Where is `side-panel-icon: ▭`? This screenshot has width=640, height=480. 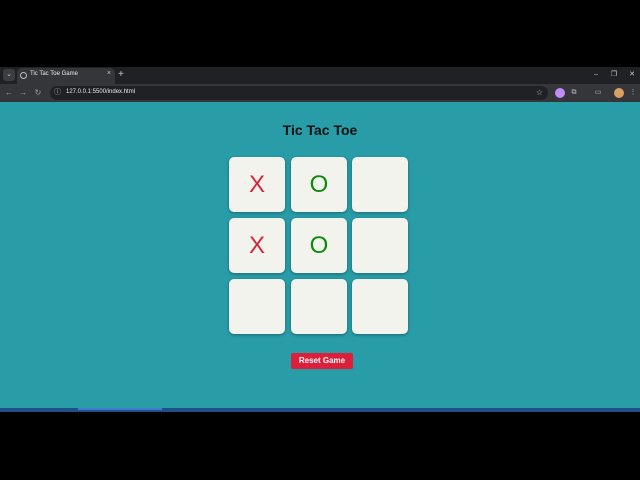
side-panel-icon: ▭ is located at coordinates (598, 93).